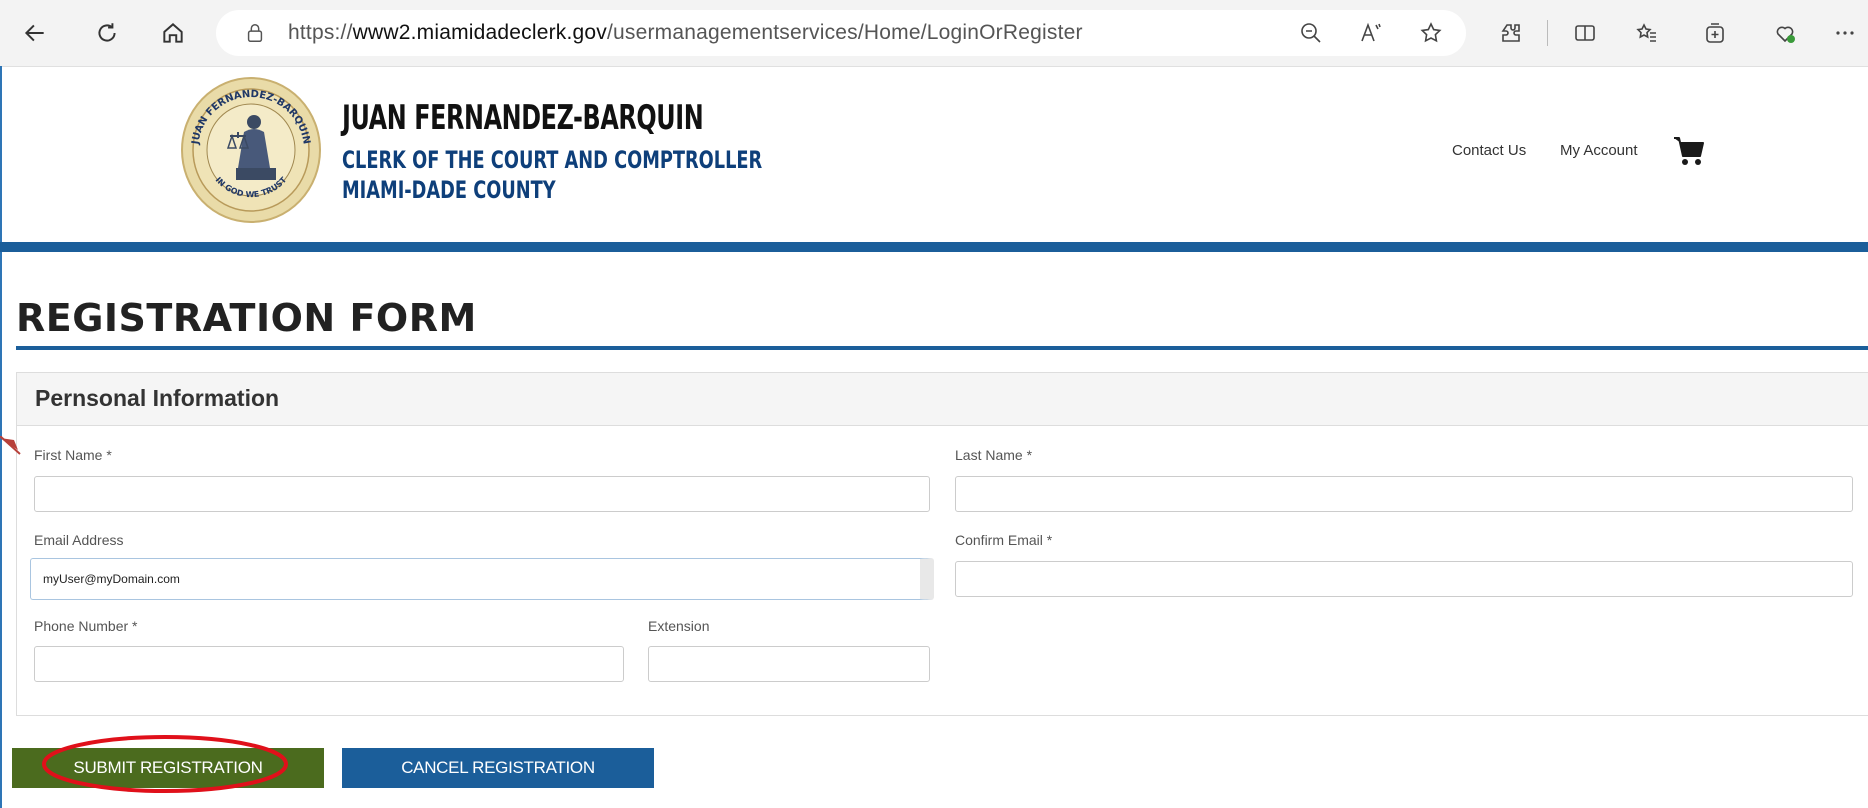 This screenshot has width=1868, height=808. I want to click on cancel-registration-button: CANCEL REGISTRATION, so click(498, 768).